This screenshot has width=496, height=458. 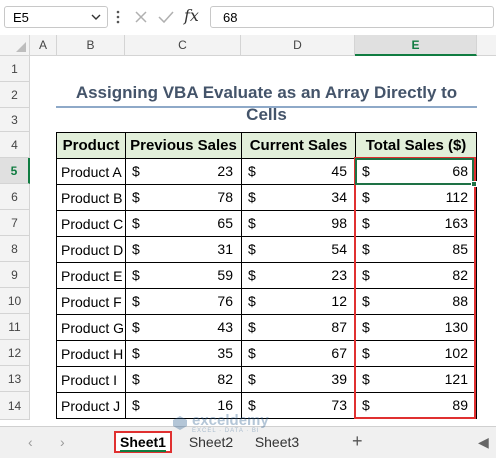 I want to click on column-header-f, so click(x=486, y=45).